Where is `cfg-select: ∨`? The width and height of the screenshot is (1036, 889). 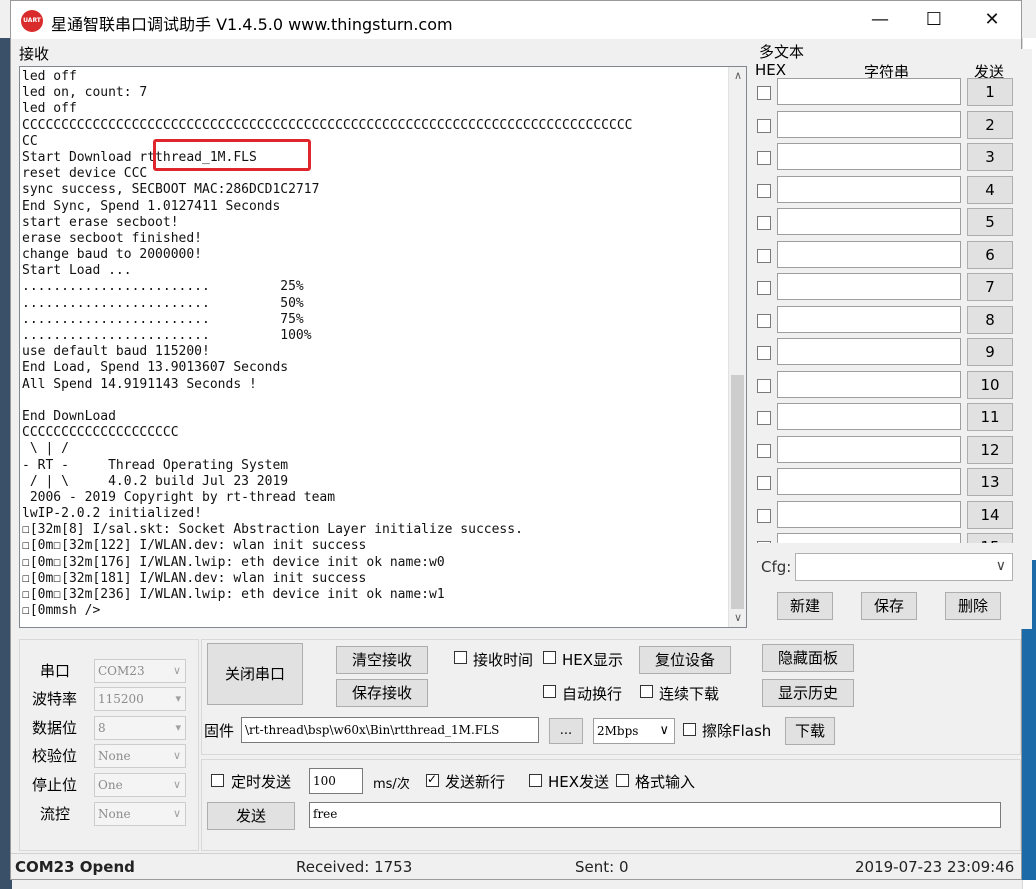 cfg-select: ∨ is located at coordinates (904, 567).